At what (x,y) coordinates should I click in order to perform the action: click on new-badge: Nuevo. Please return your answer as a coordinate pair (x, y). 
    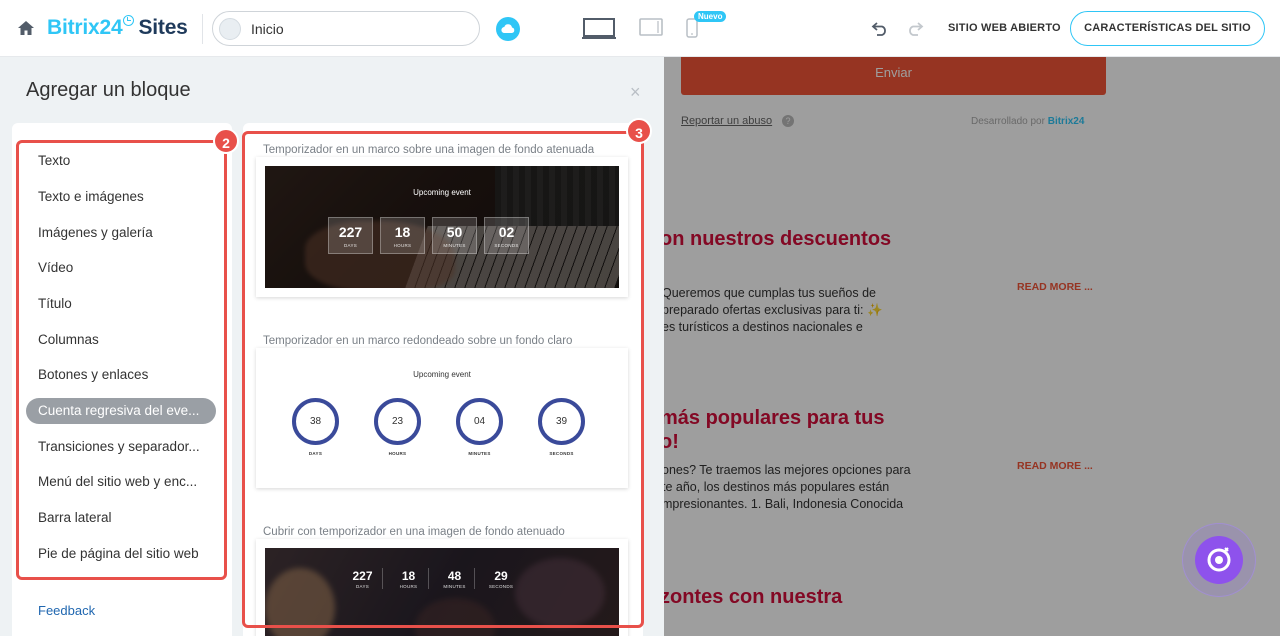
    Looking at the image, I should click on (710, 16).